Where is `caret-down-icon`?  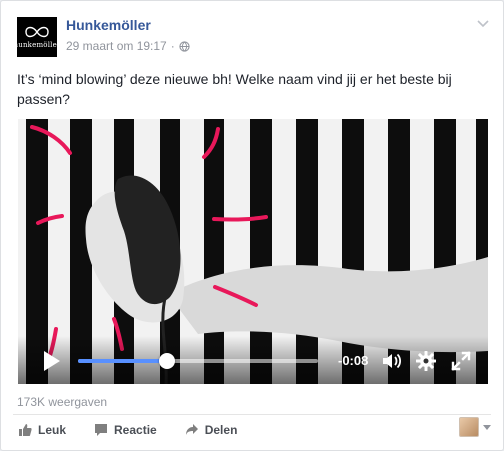
caret-down-icon is located at coordinates (487, 427).